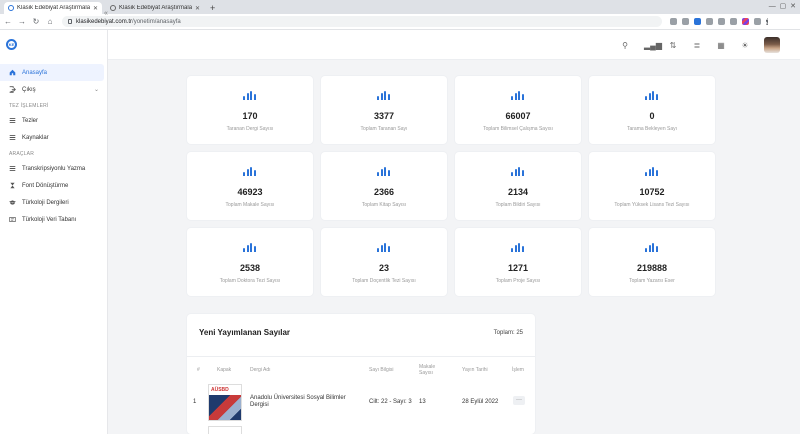 This screenshot has height=434, width=800. I want to click on home-browser-icon: ⌂, so click(50, 21).